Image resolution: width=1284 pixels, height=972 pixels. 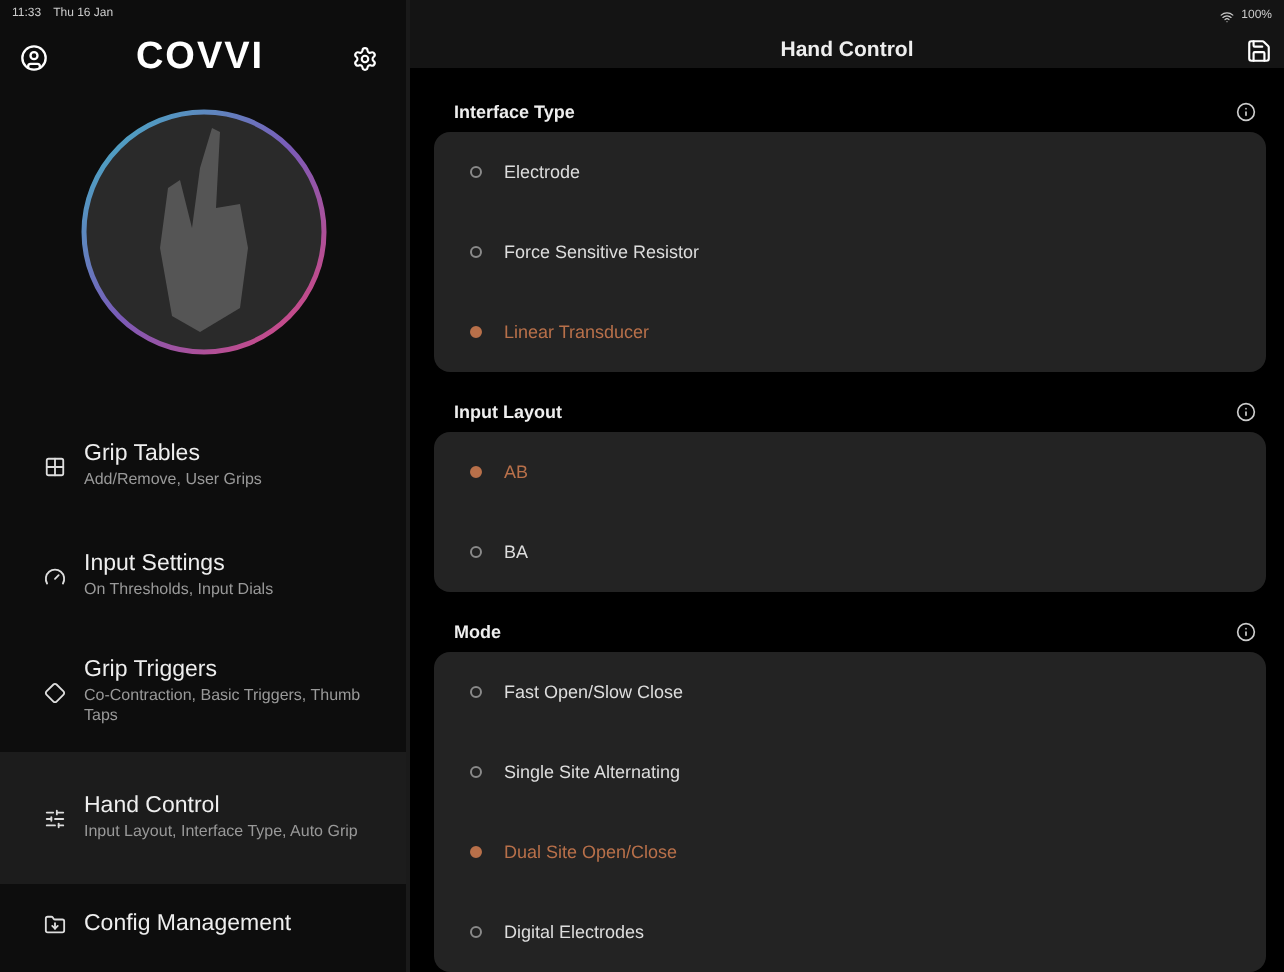 I want to click on sidebar-item: Config Management, so click(x=203, y=924).